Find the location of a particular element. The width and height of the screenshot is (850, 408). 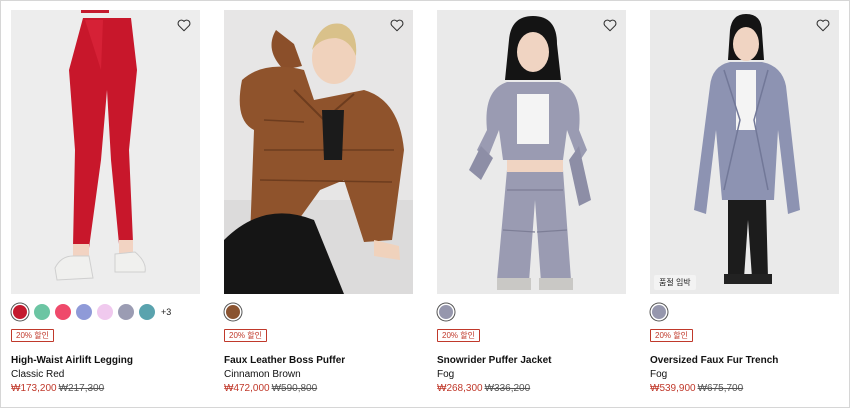

sale-price: ₩539,900 is located at coordinates (673, 388).